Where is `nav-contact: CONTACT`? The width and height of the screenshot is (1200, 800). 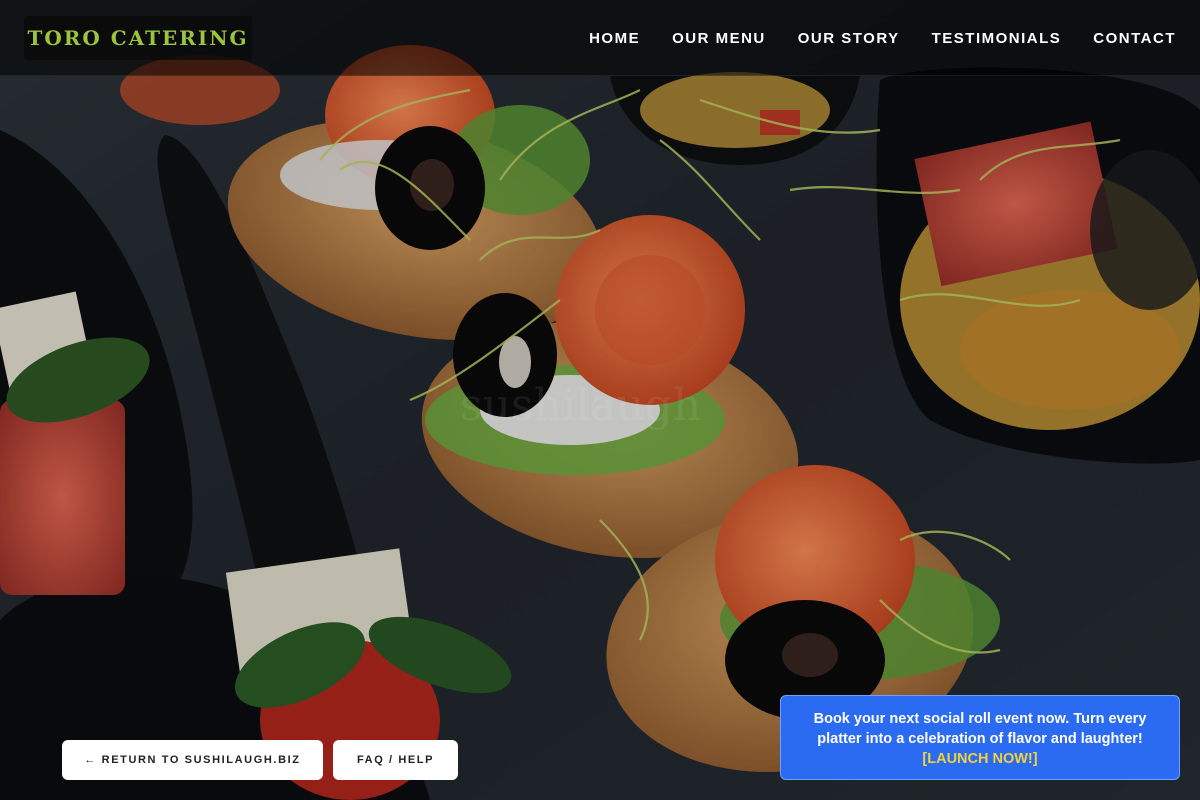 nav-contact: CONTACT is located at coordinates (1134, 38).